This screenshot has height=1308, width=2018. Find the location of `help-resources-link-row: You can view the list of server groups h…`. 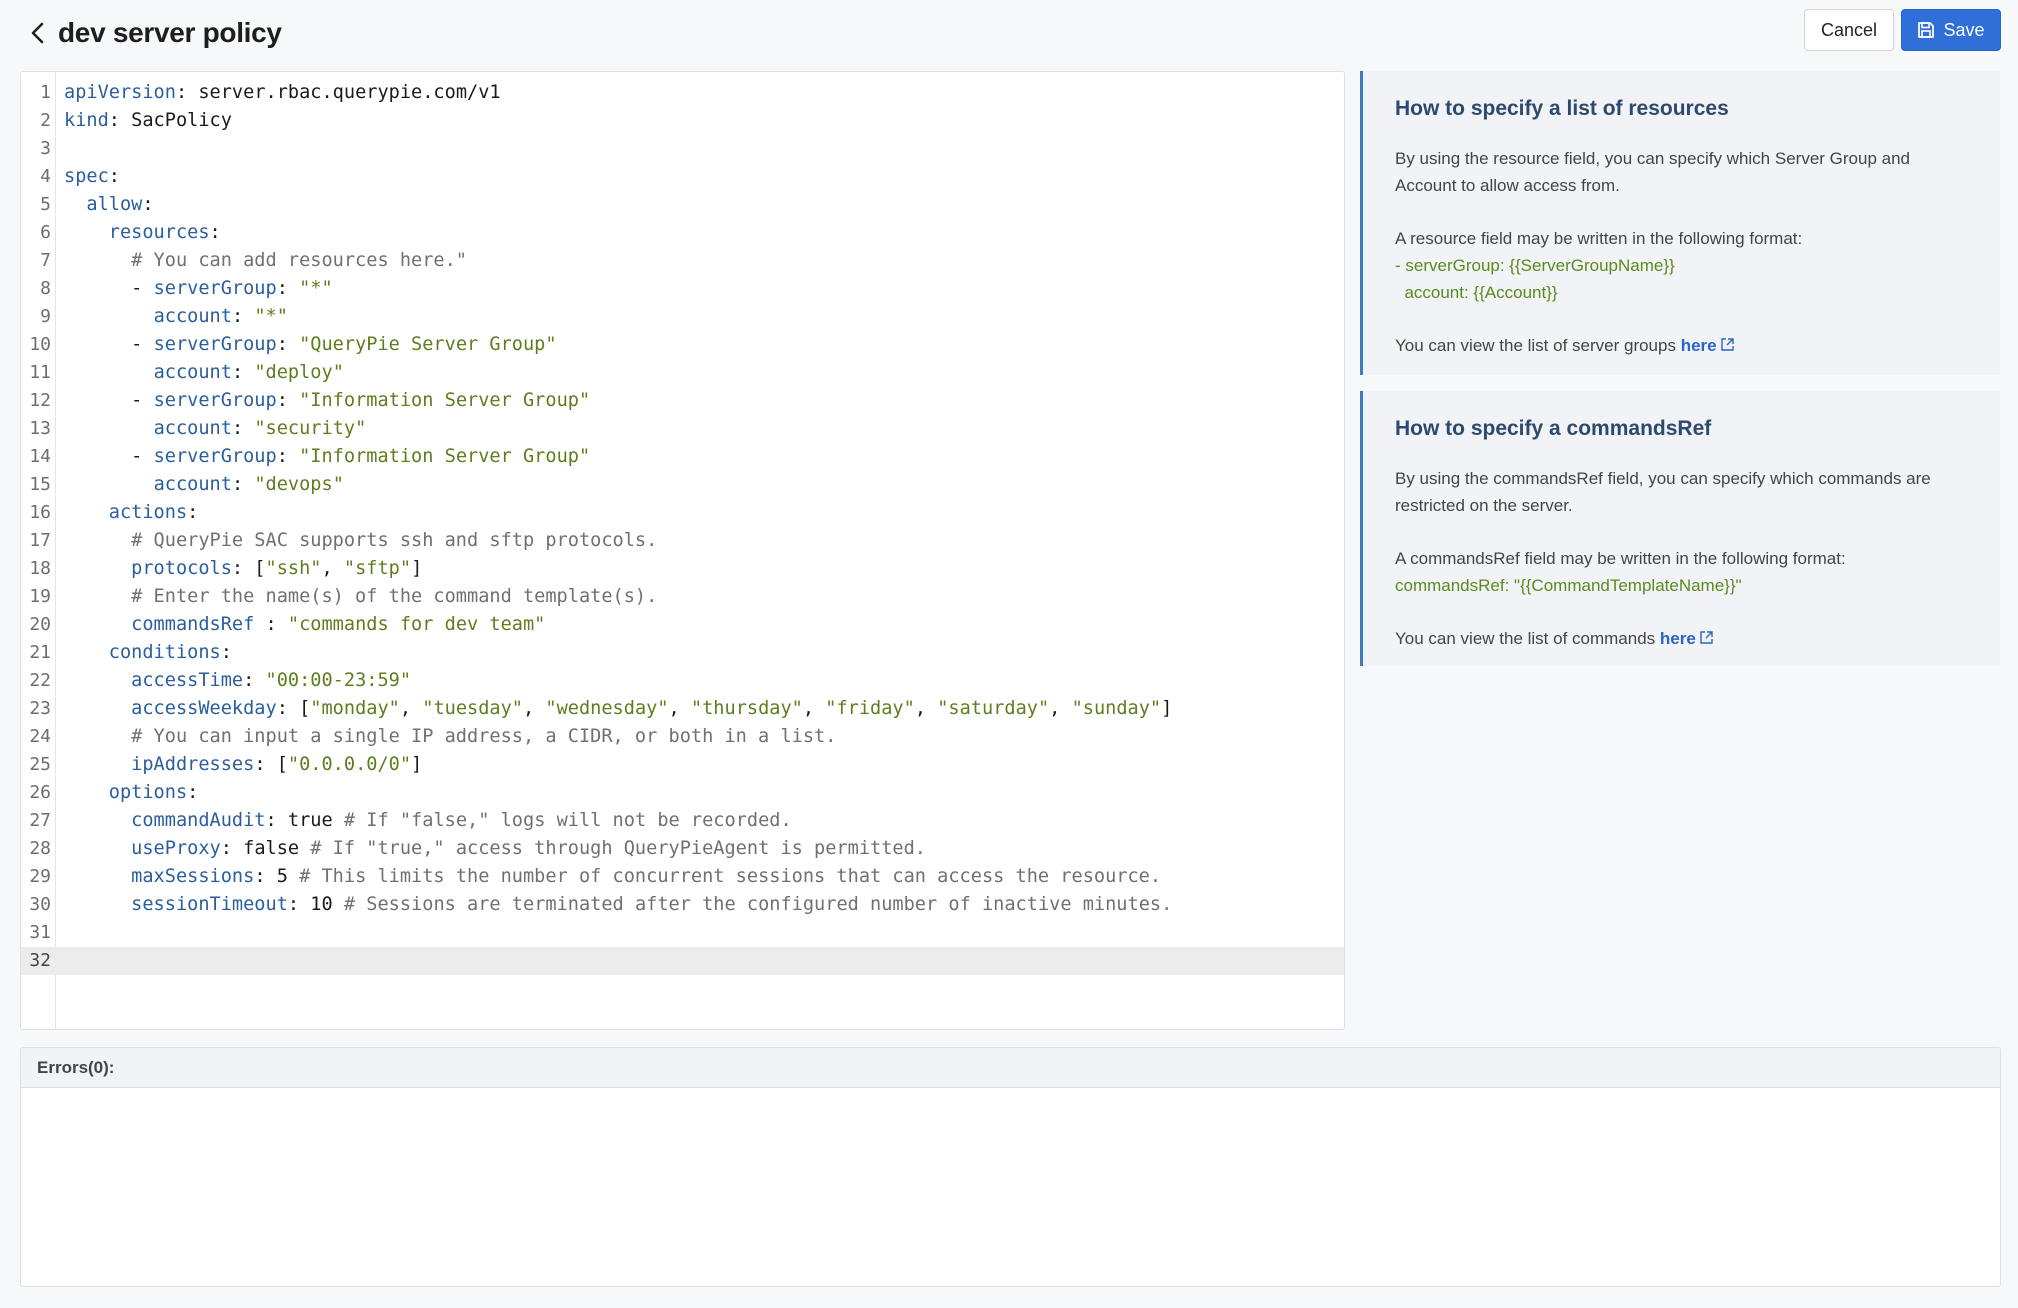

help-resources-link-row: You can view the list of server groups h… is located at coordinates (1682, 345).